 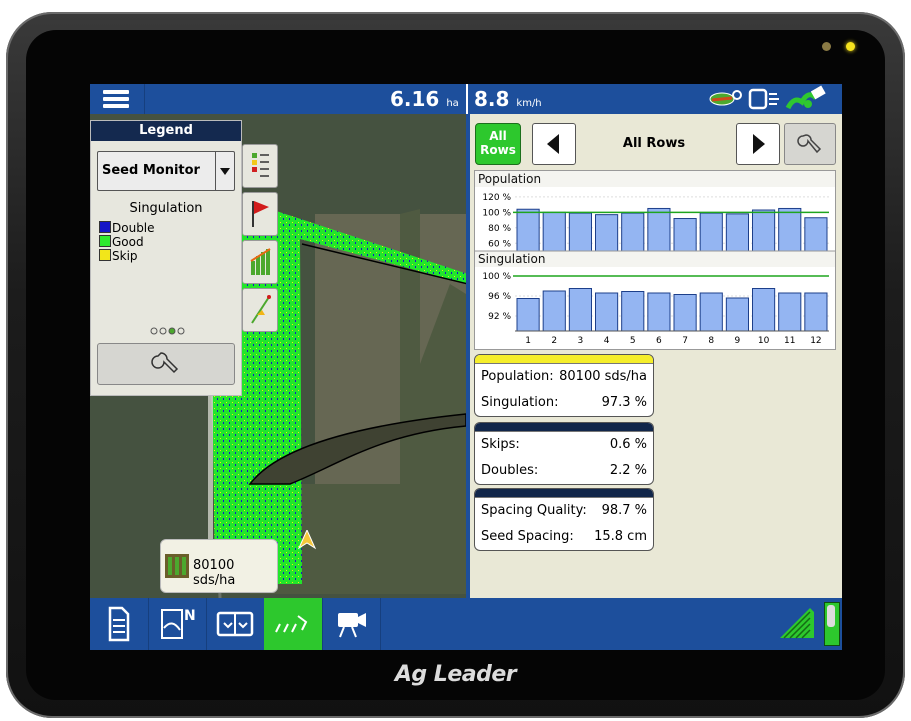 What do you see at coordinates (564, 537) in the screenshot?
I see `card-row: Seed Spacing: 15.8 cm` at bounding box center [564, 537].